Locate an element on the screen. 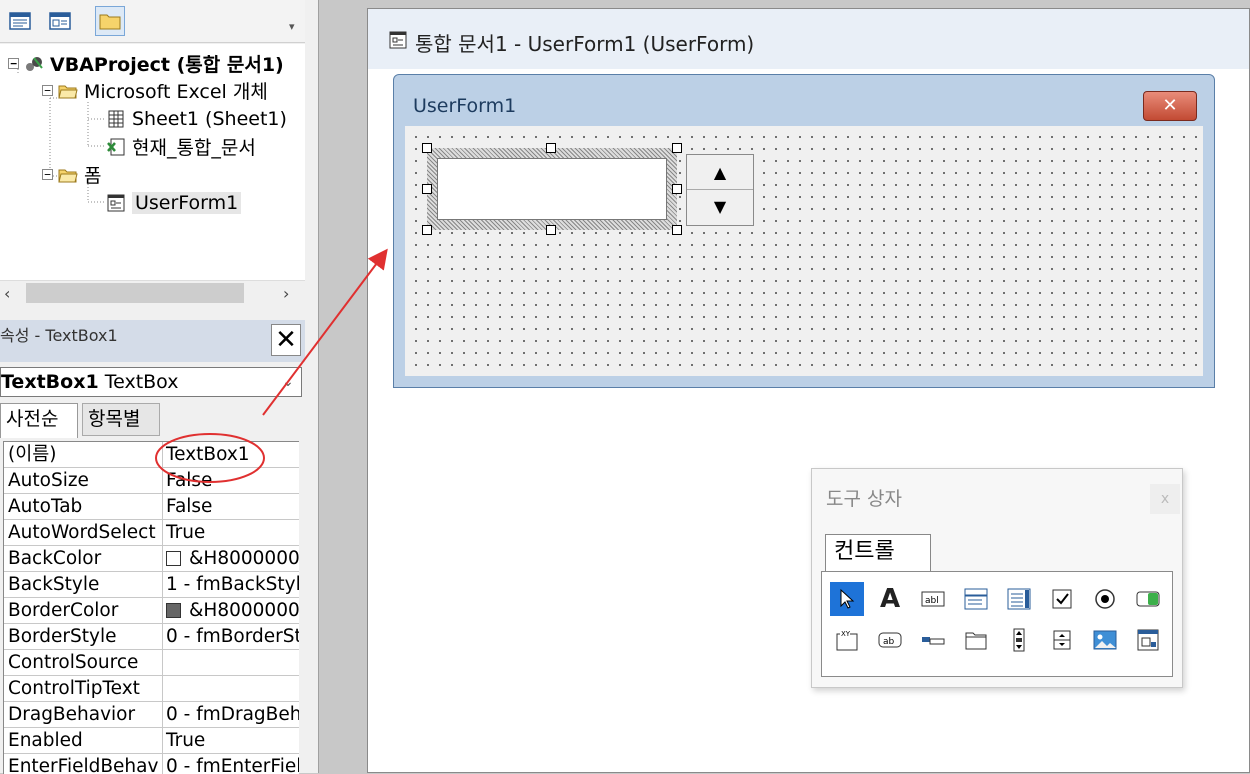 This screenshot has width=1250, height=774. scroll-right-icon: › is located at coordinates (286, 293).